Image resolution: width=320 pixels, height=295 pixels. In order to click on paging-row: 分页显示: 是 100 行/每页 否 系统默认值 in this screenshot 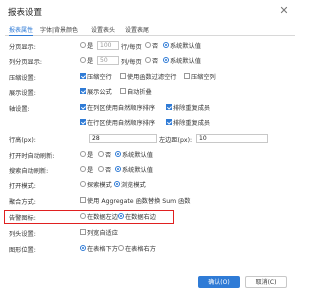, I will do `click(150, 46)`.